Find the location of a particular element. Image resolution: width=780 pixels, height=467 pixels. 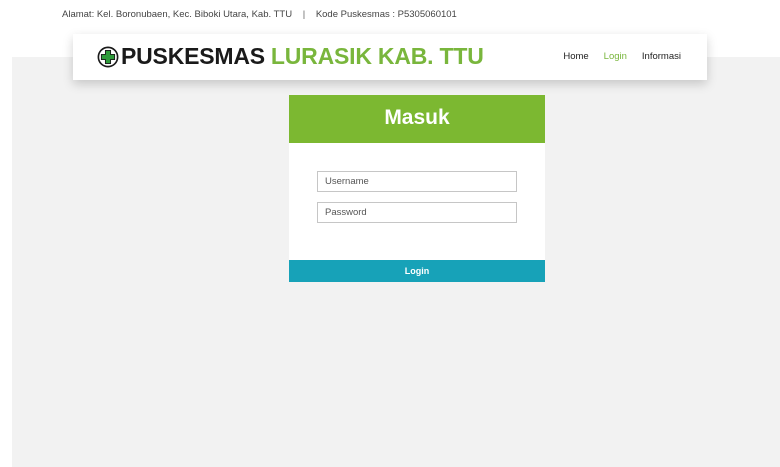

puskesmas-code-text: Kode Puskesmas : P5305060101 is located at coordinates (386, 14).